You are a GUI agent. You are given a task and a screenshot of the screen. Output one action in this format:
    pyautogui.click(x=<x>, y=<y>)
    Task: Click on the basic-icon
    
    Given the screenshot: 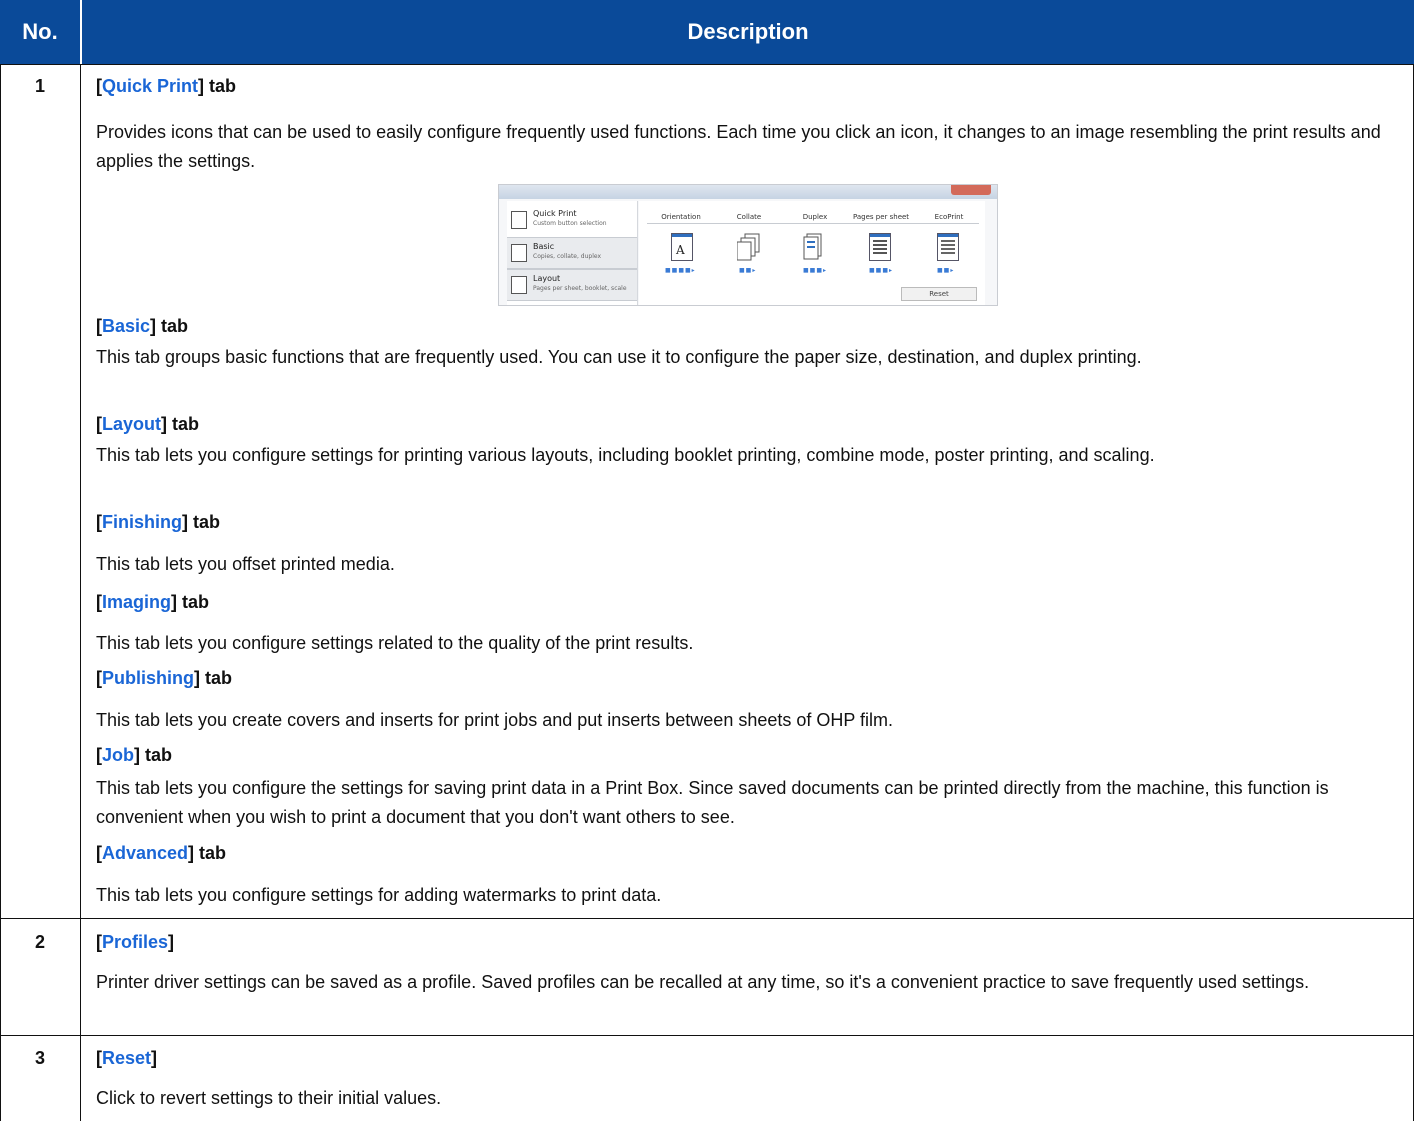 What is the action you would take?
    pyautogui.click(x=519, y=253)
    